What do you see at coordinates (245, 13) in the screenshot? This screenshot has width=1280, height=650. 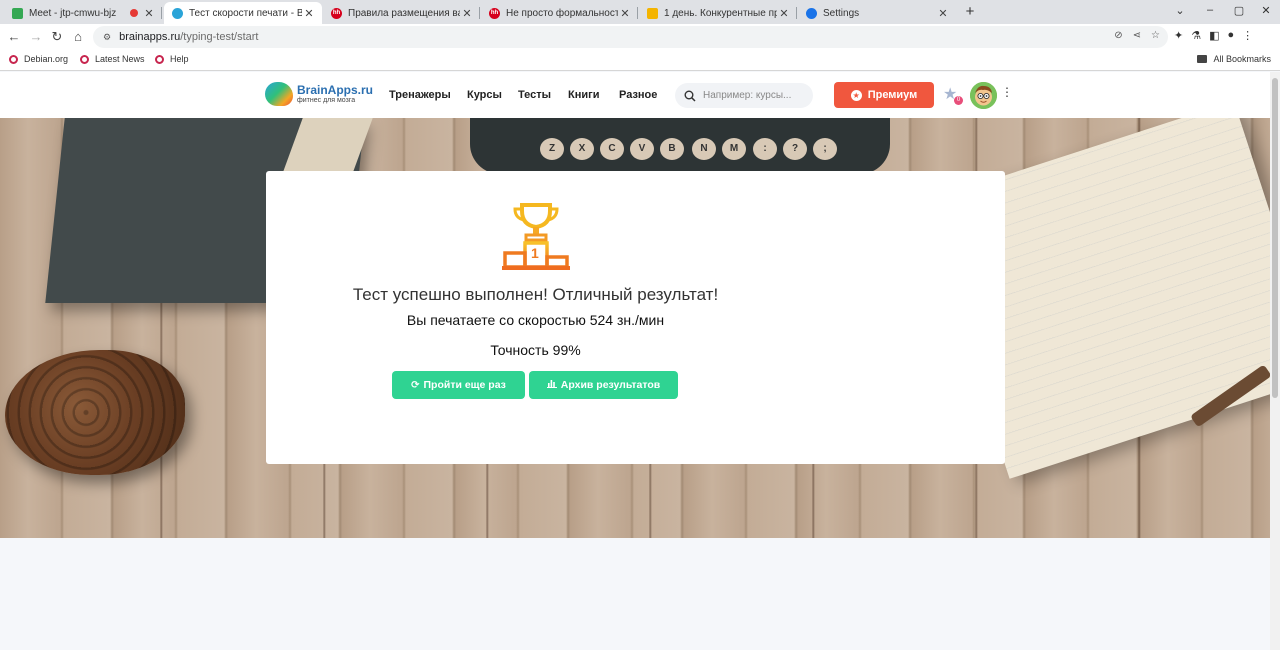 I see `tab-title: Тест скорости печати - Brai` at bounding box center [245, 13].